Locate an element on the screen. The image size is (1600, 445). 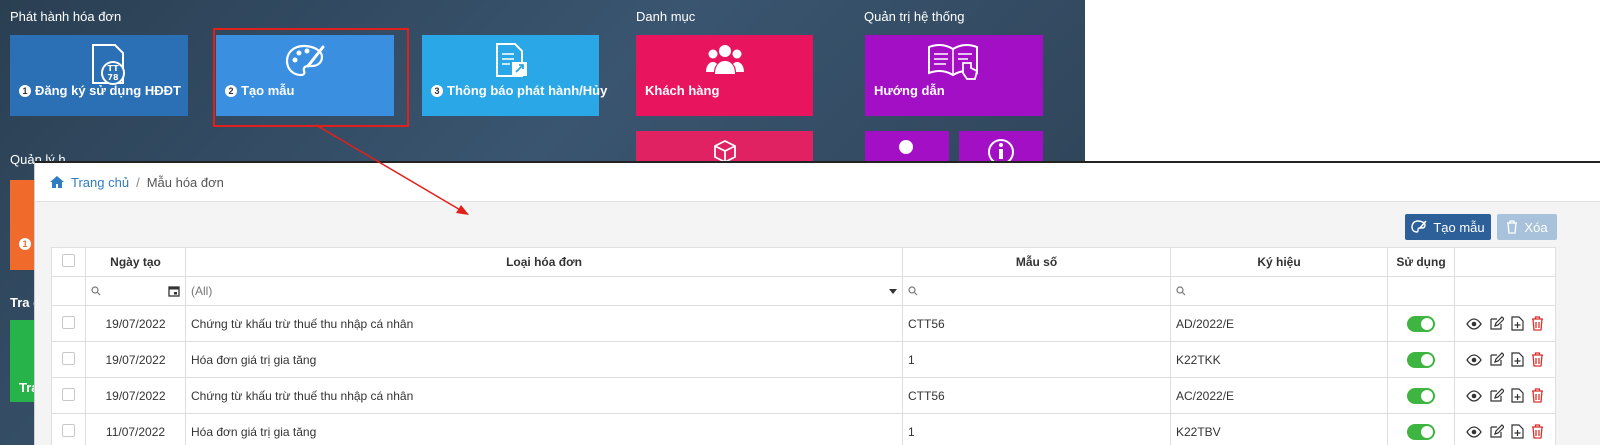
cell-symbol: K22TKK is located at coordinates (1279, 359).